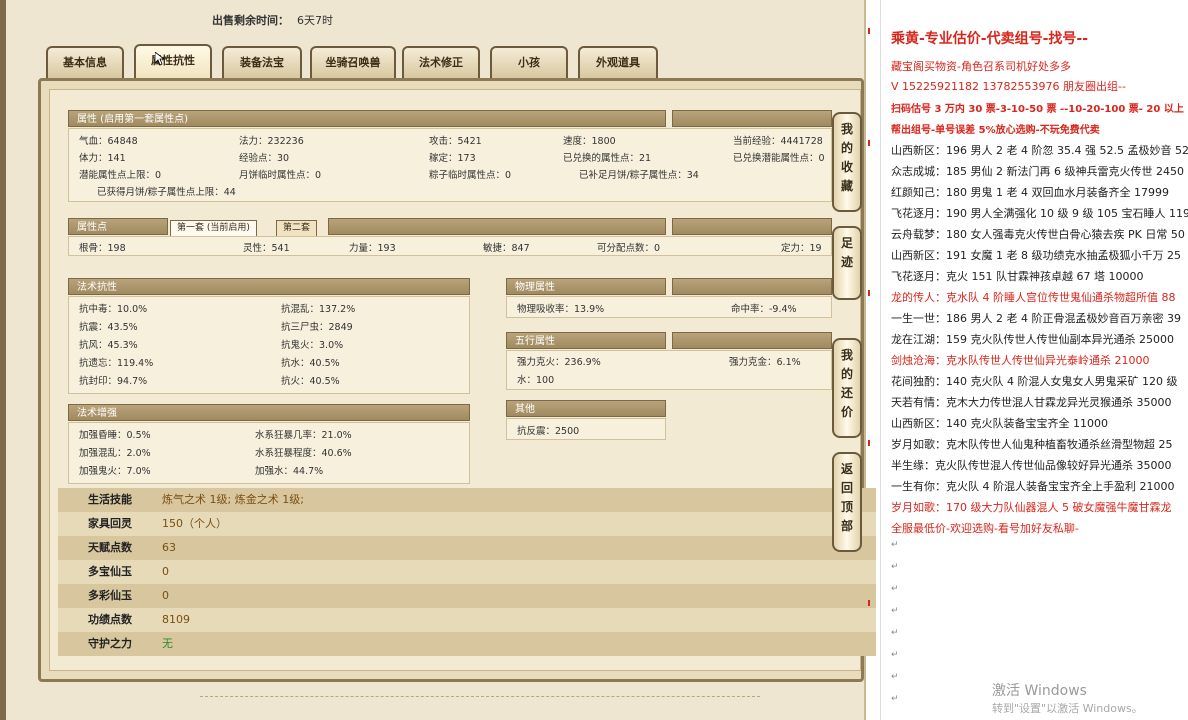 The width and height of the screenshot is (1188, 720). What do you see at coordinates (764, 309) in the screenshot?
I see `physical-hit: 命中率：-9.4%` at bounding box center [764, 309].